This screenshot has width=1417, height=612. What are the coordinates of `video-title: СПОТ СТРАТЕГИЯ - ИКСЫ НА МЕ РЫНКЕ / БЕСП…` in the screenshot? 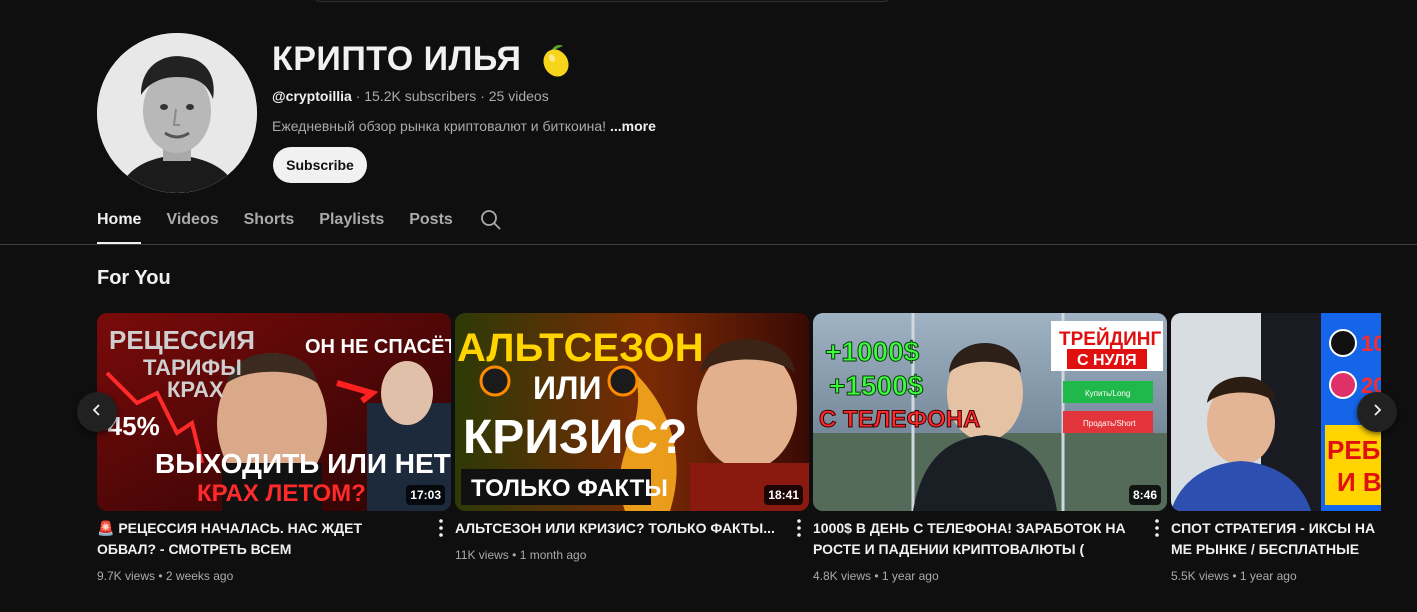 It's located at (1276, 539).